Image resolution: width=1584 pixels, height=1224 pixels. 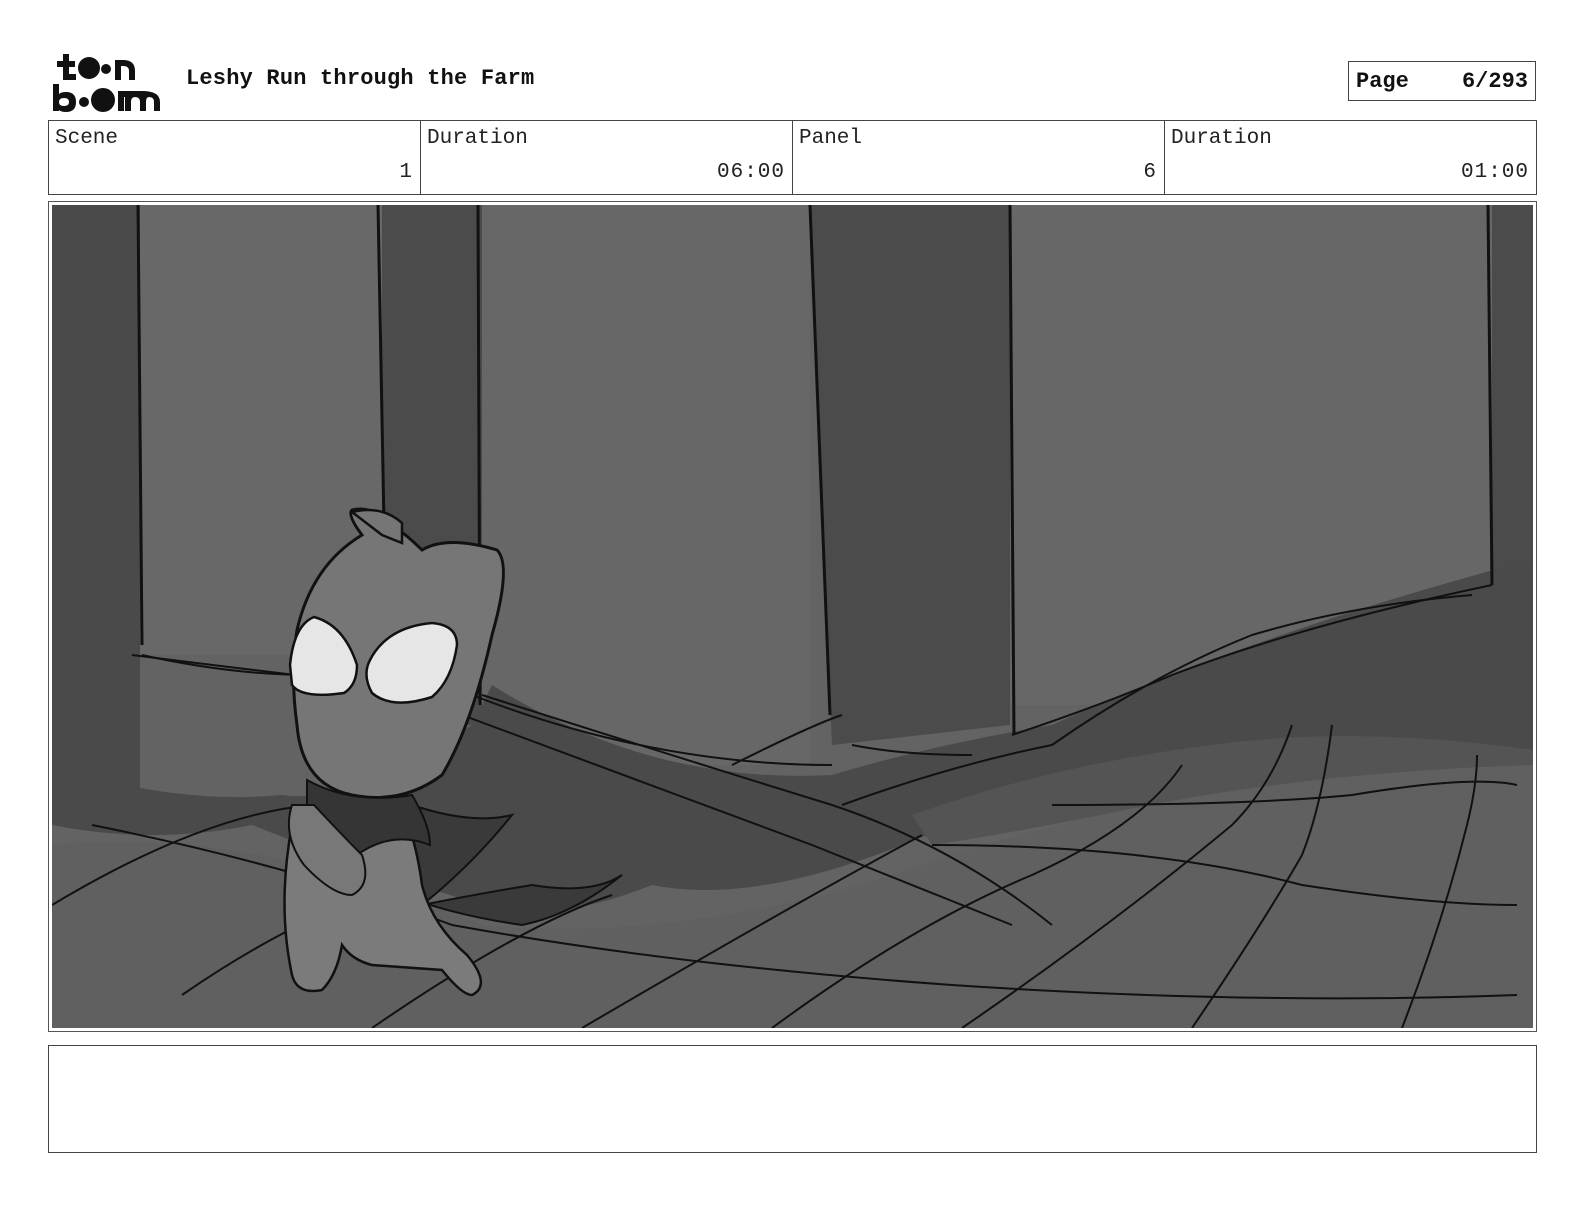 What do you see at coordinates (1350, 157) in the screenshot?
I see `panel-duration-cell: Duration 01:00` at bounding box center [1350, 157].